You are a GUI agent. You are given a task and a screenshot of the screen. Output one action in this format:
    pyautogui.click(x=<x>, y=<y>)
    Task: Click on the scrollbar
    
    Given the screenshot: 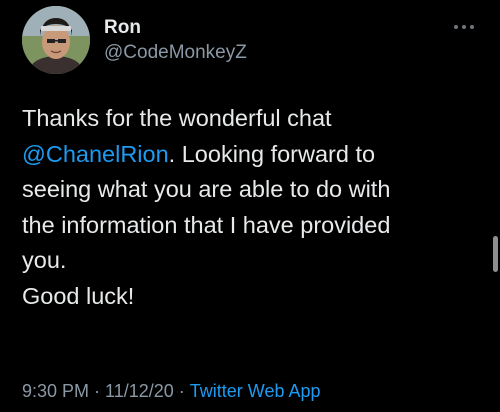 What is the action you would take?
    pyautogui.click(x=495, y=254)
    